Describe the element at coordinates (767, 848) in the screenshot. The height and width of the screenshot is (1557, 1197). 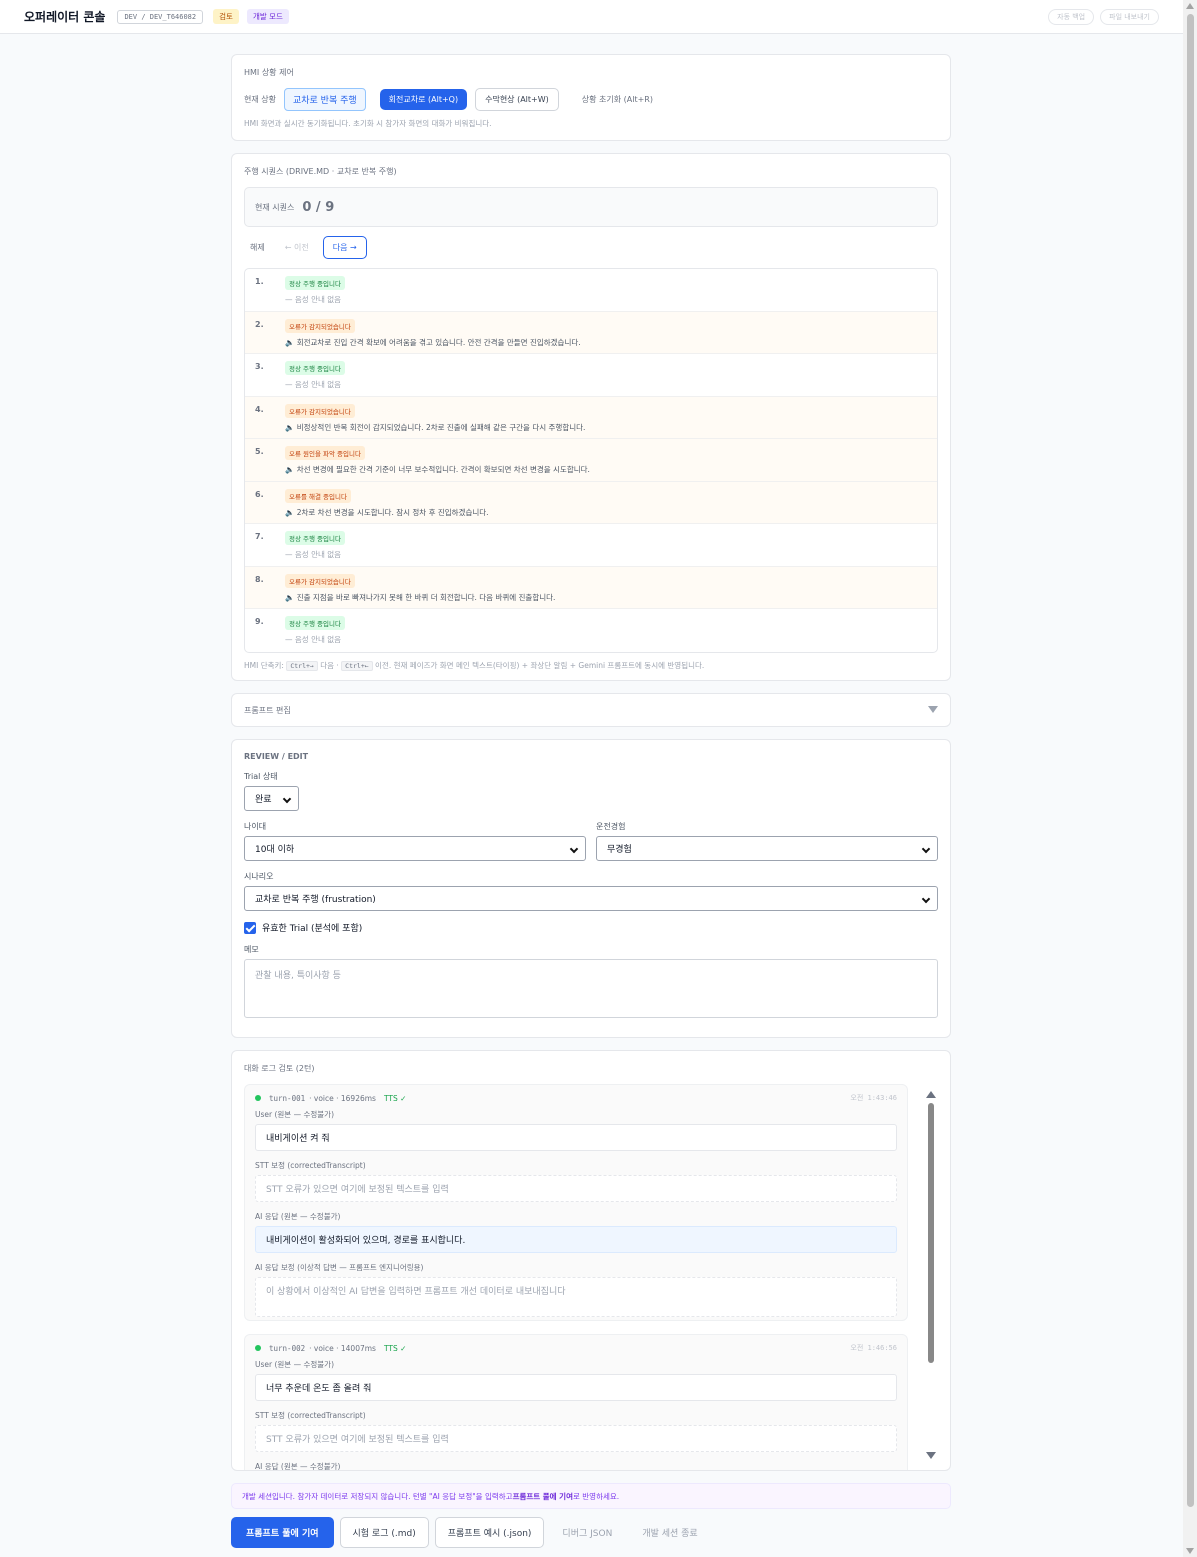
I see `driving-experience-select: 무경험` at that location.